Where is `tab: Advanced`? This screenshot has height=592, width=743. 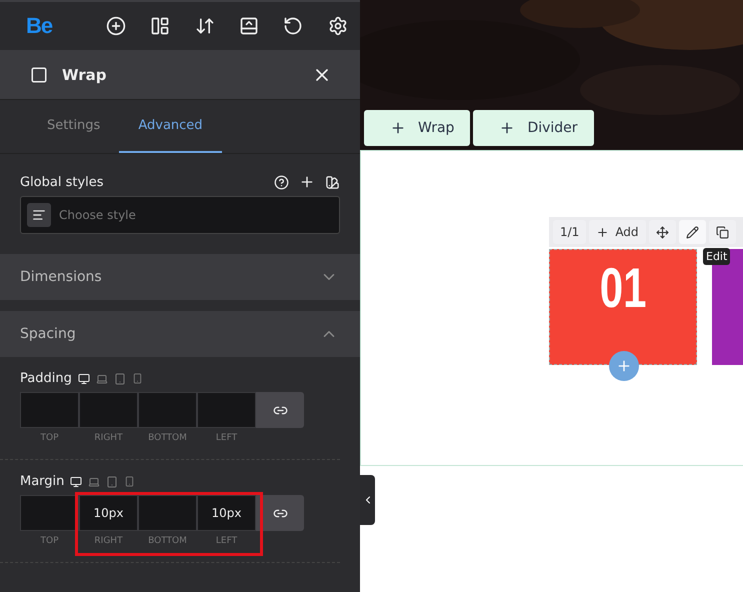
tab: Advanced is located at coordinates (170, 126).